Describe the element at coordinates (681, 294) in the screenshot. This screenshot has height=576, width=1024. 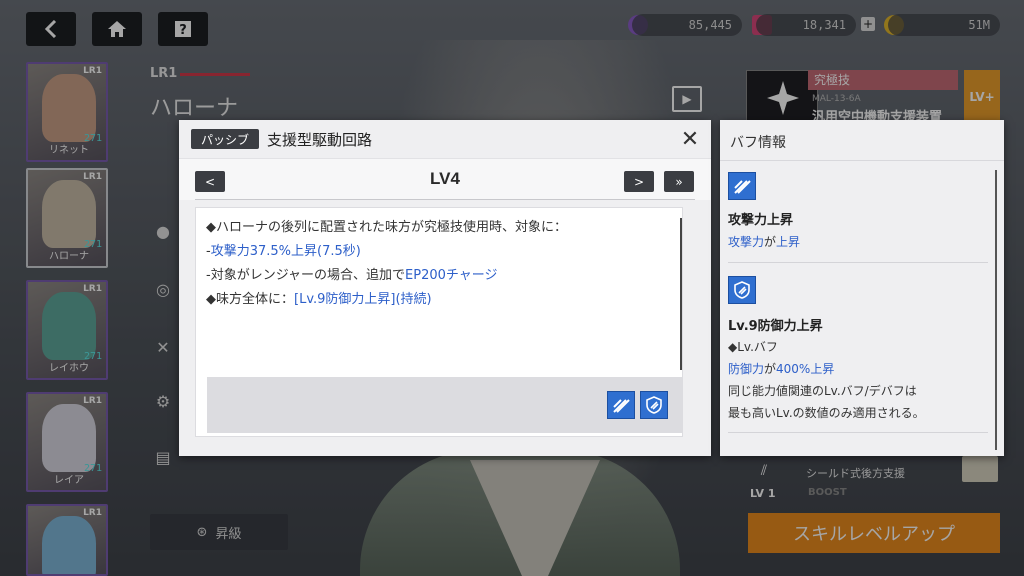
I see `description-scrollbar` at that location.